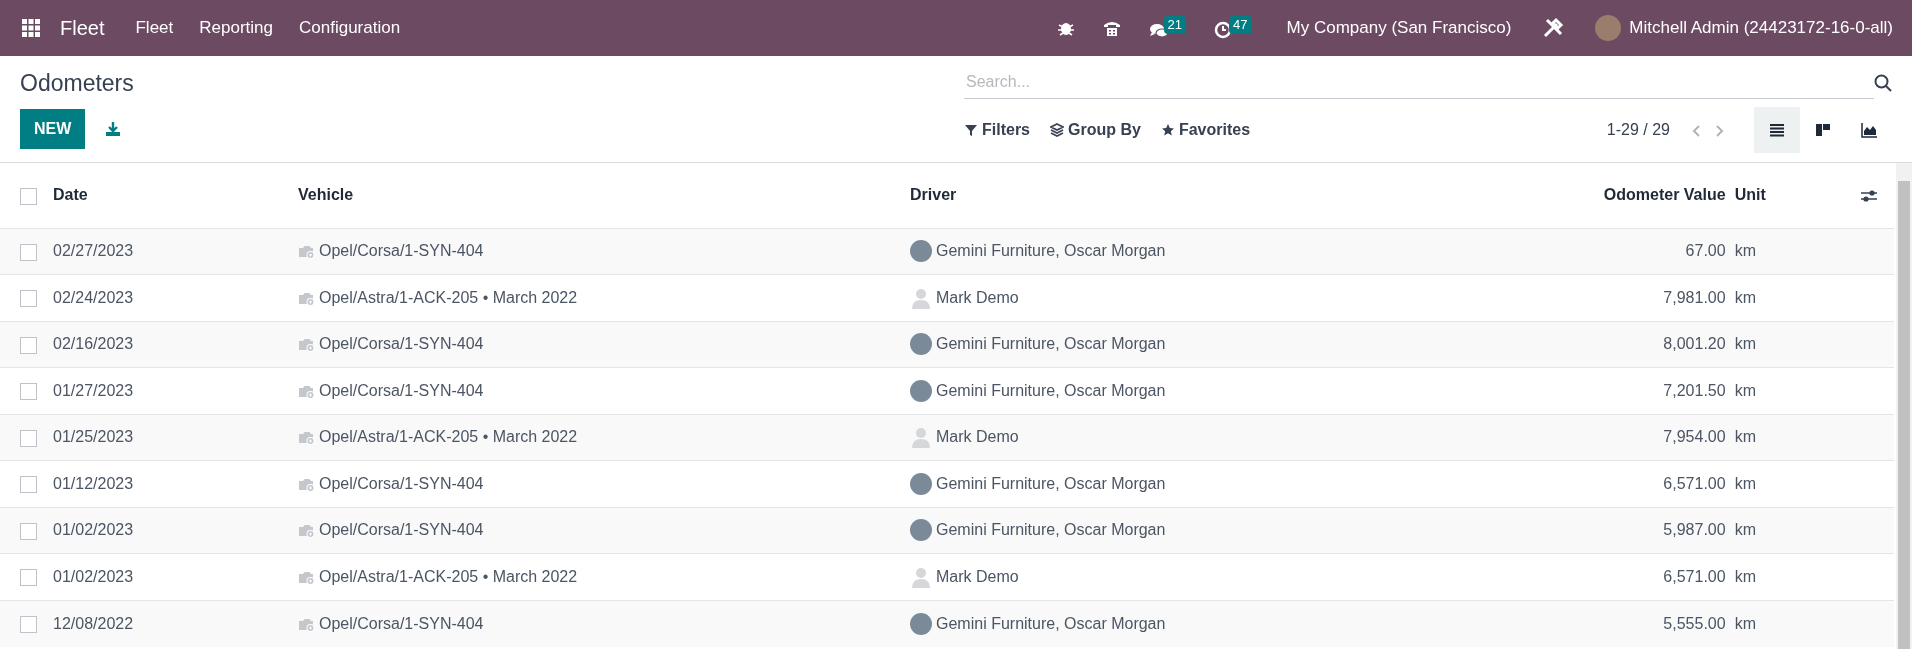  Describe the element at coordinates (350, 28) in the screenshot. I see `menu-item: Configuration` at that location.